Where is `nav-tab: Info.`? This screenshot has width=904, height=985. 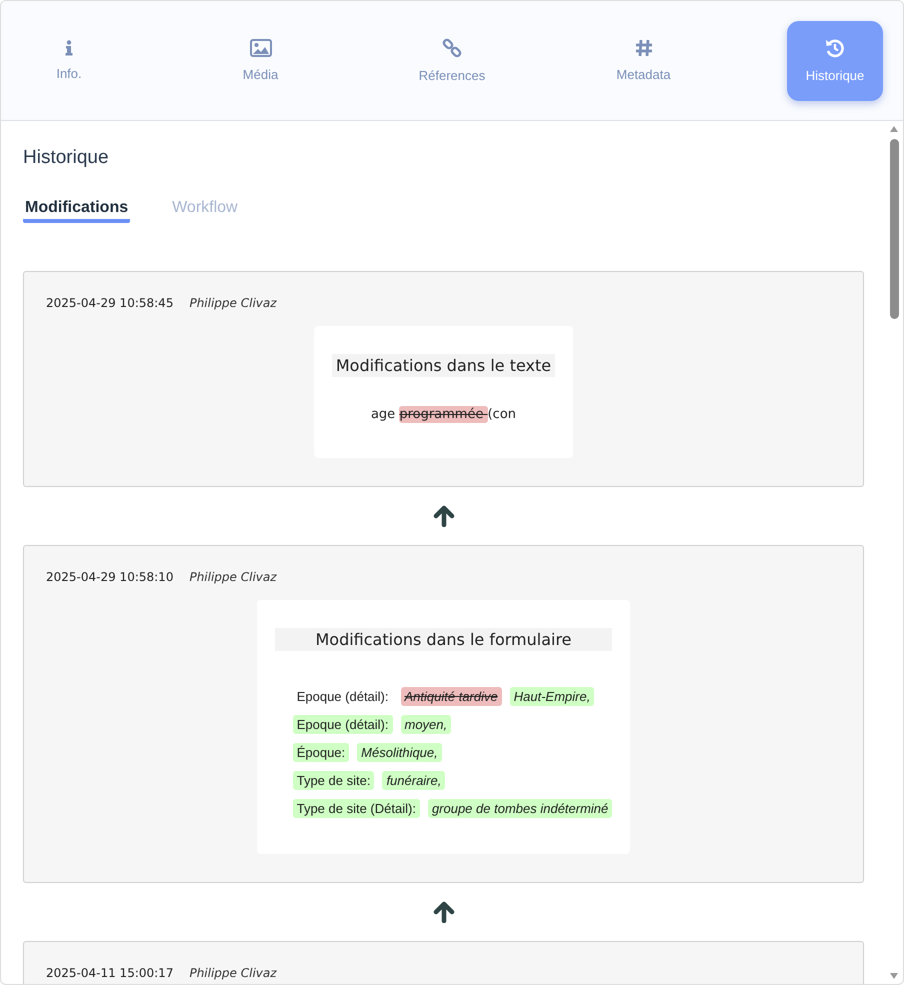
nav-tab: Info. is located at coordinates (69, 60).